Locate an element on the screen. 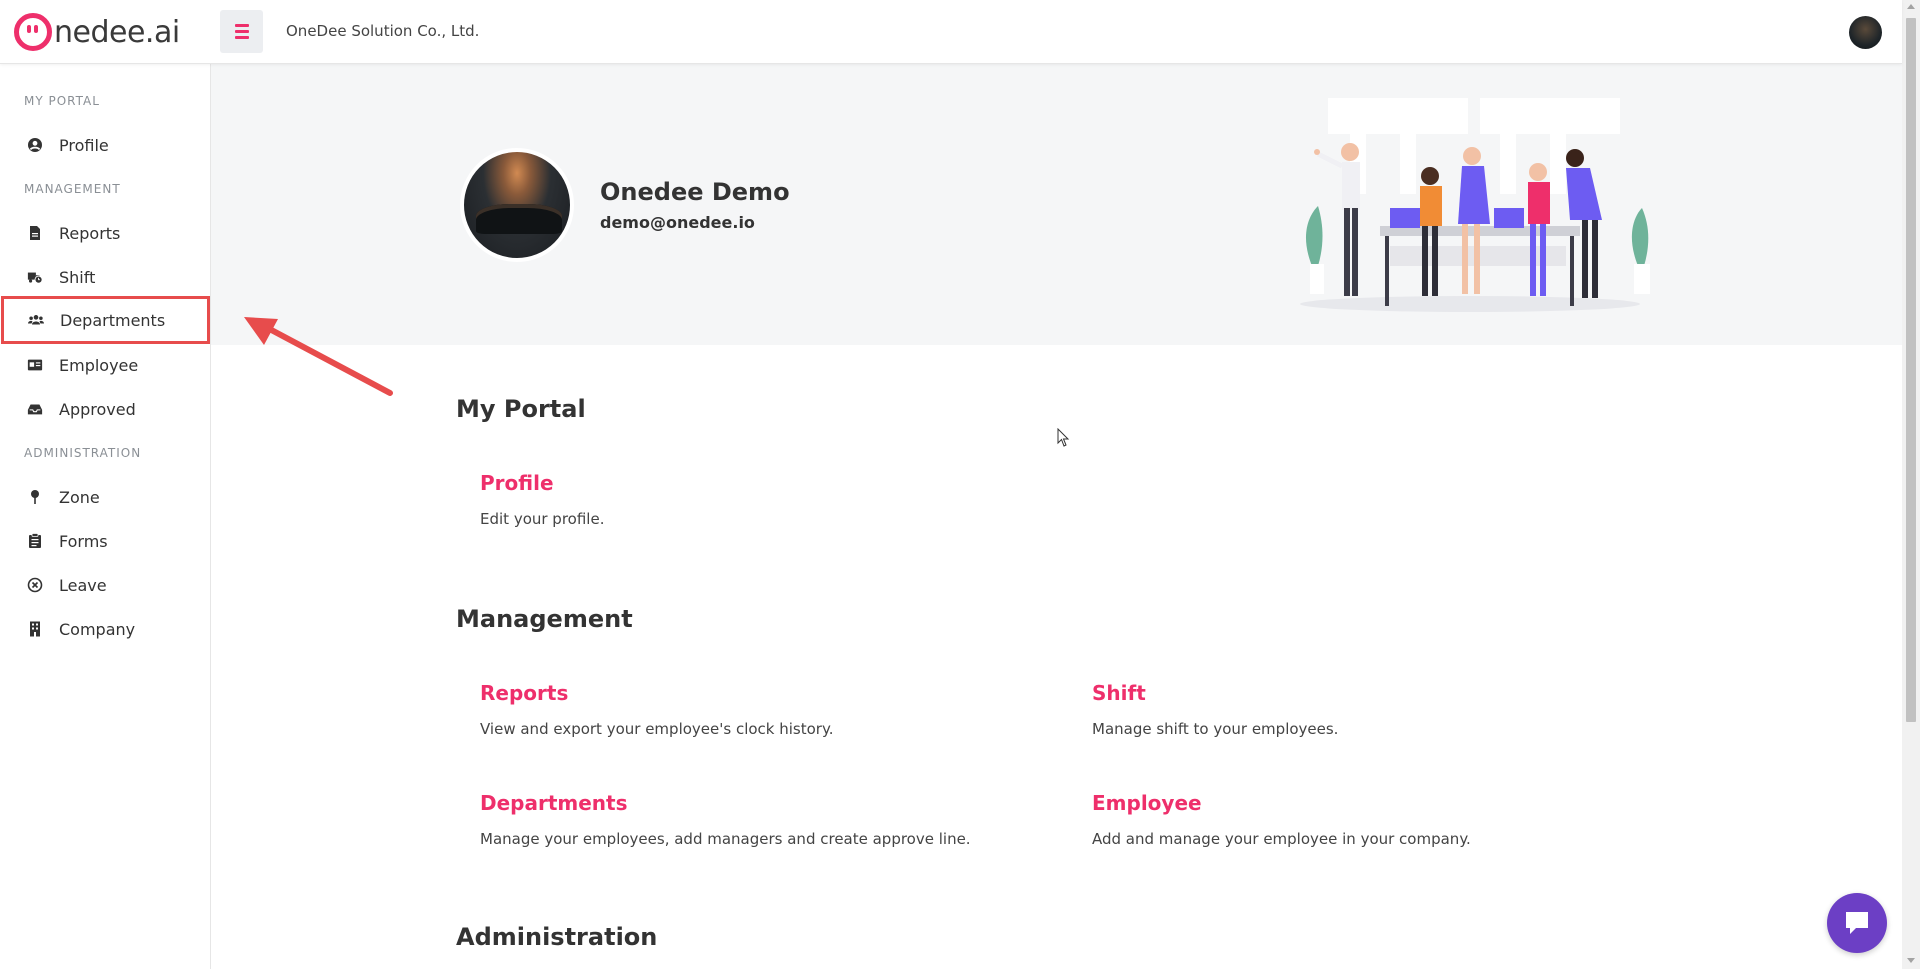 The image size is (1920, 969). sidebar-section-administration: ADMINISTRATION is located at coordinates (83, 453).